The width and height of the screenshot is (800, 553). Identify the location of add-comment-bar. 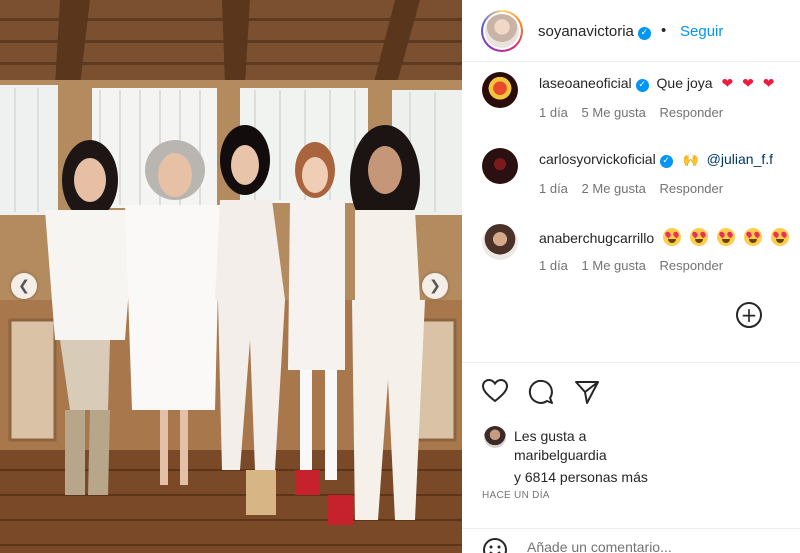
(631, 540).